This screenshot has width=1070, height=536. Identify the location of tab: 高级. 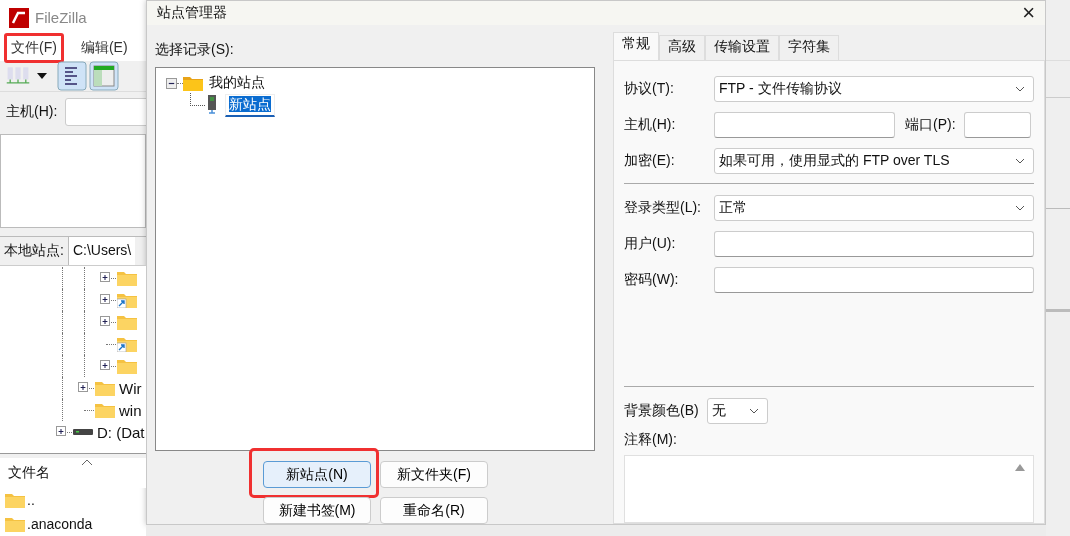
(682, 47).